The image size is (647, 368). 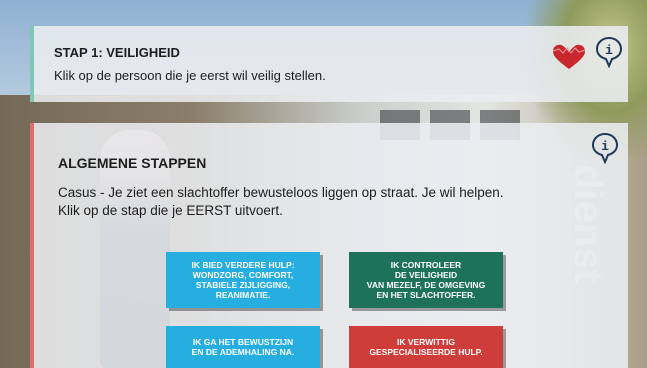 What do you see at coordinates (426, 347) in the screenshot?
I see `option-call-help-button: IK VERWITTIG GESPECIALISEERDE HULP.` at bounding box center [426, 347].